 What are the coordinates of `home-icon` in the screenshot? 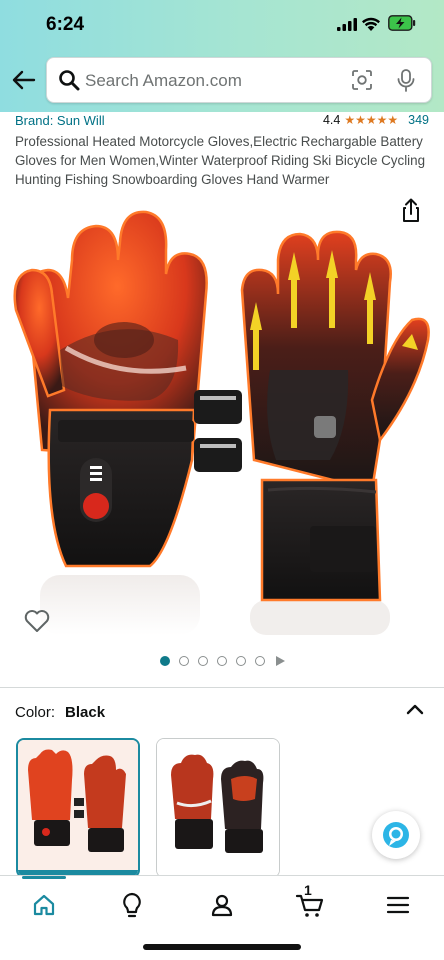 It's located at (44, 905).